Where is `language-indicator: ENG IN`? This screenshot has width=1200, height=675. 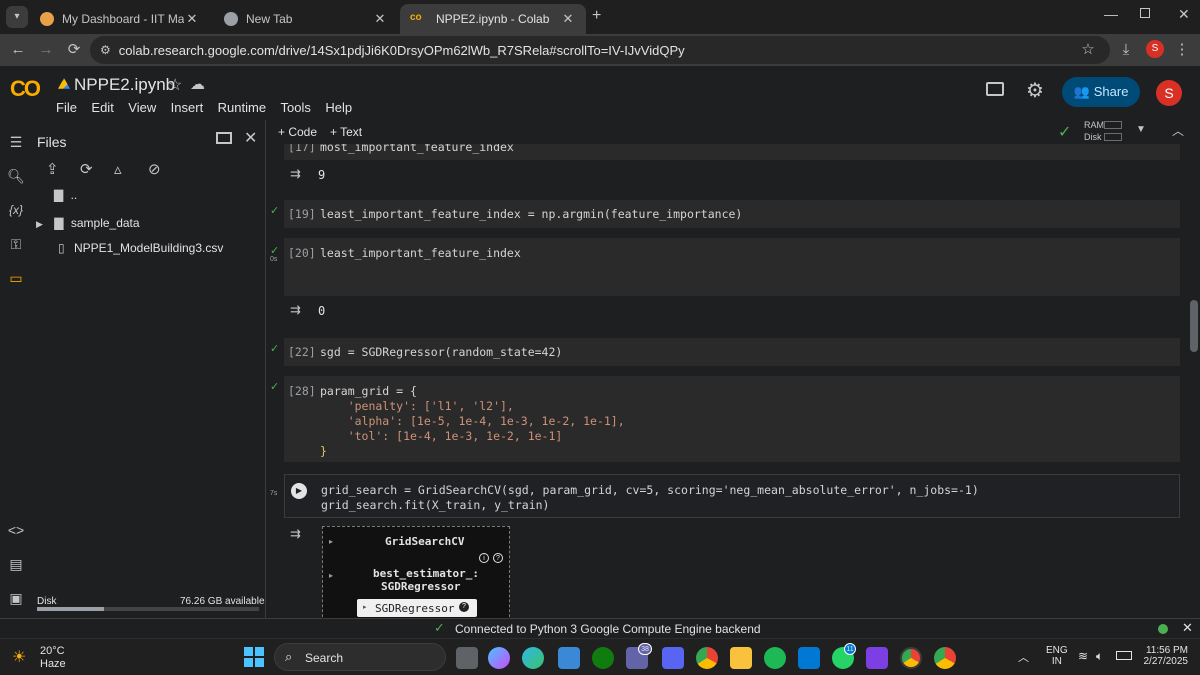 language-indicator: ENG IN is located at coordinates (1057, 656).